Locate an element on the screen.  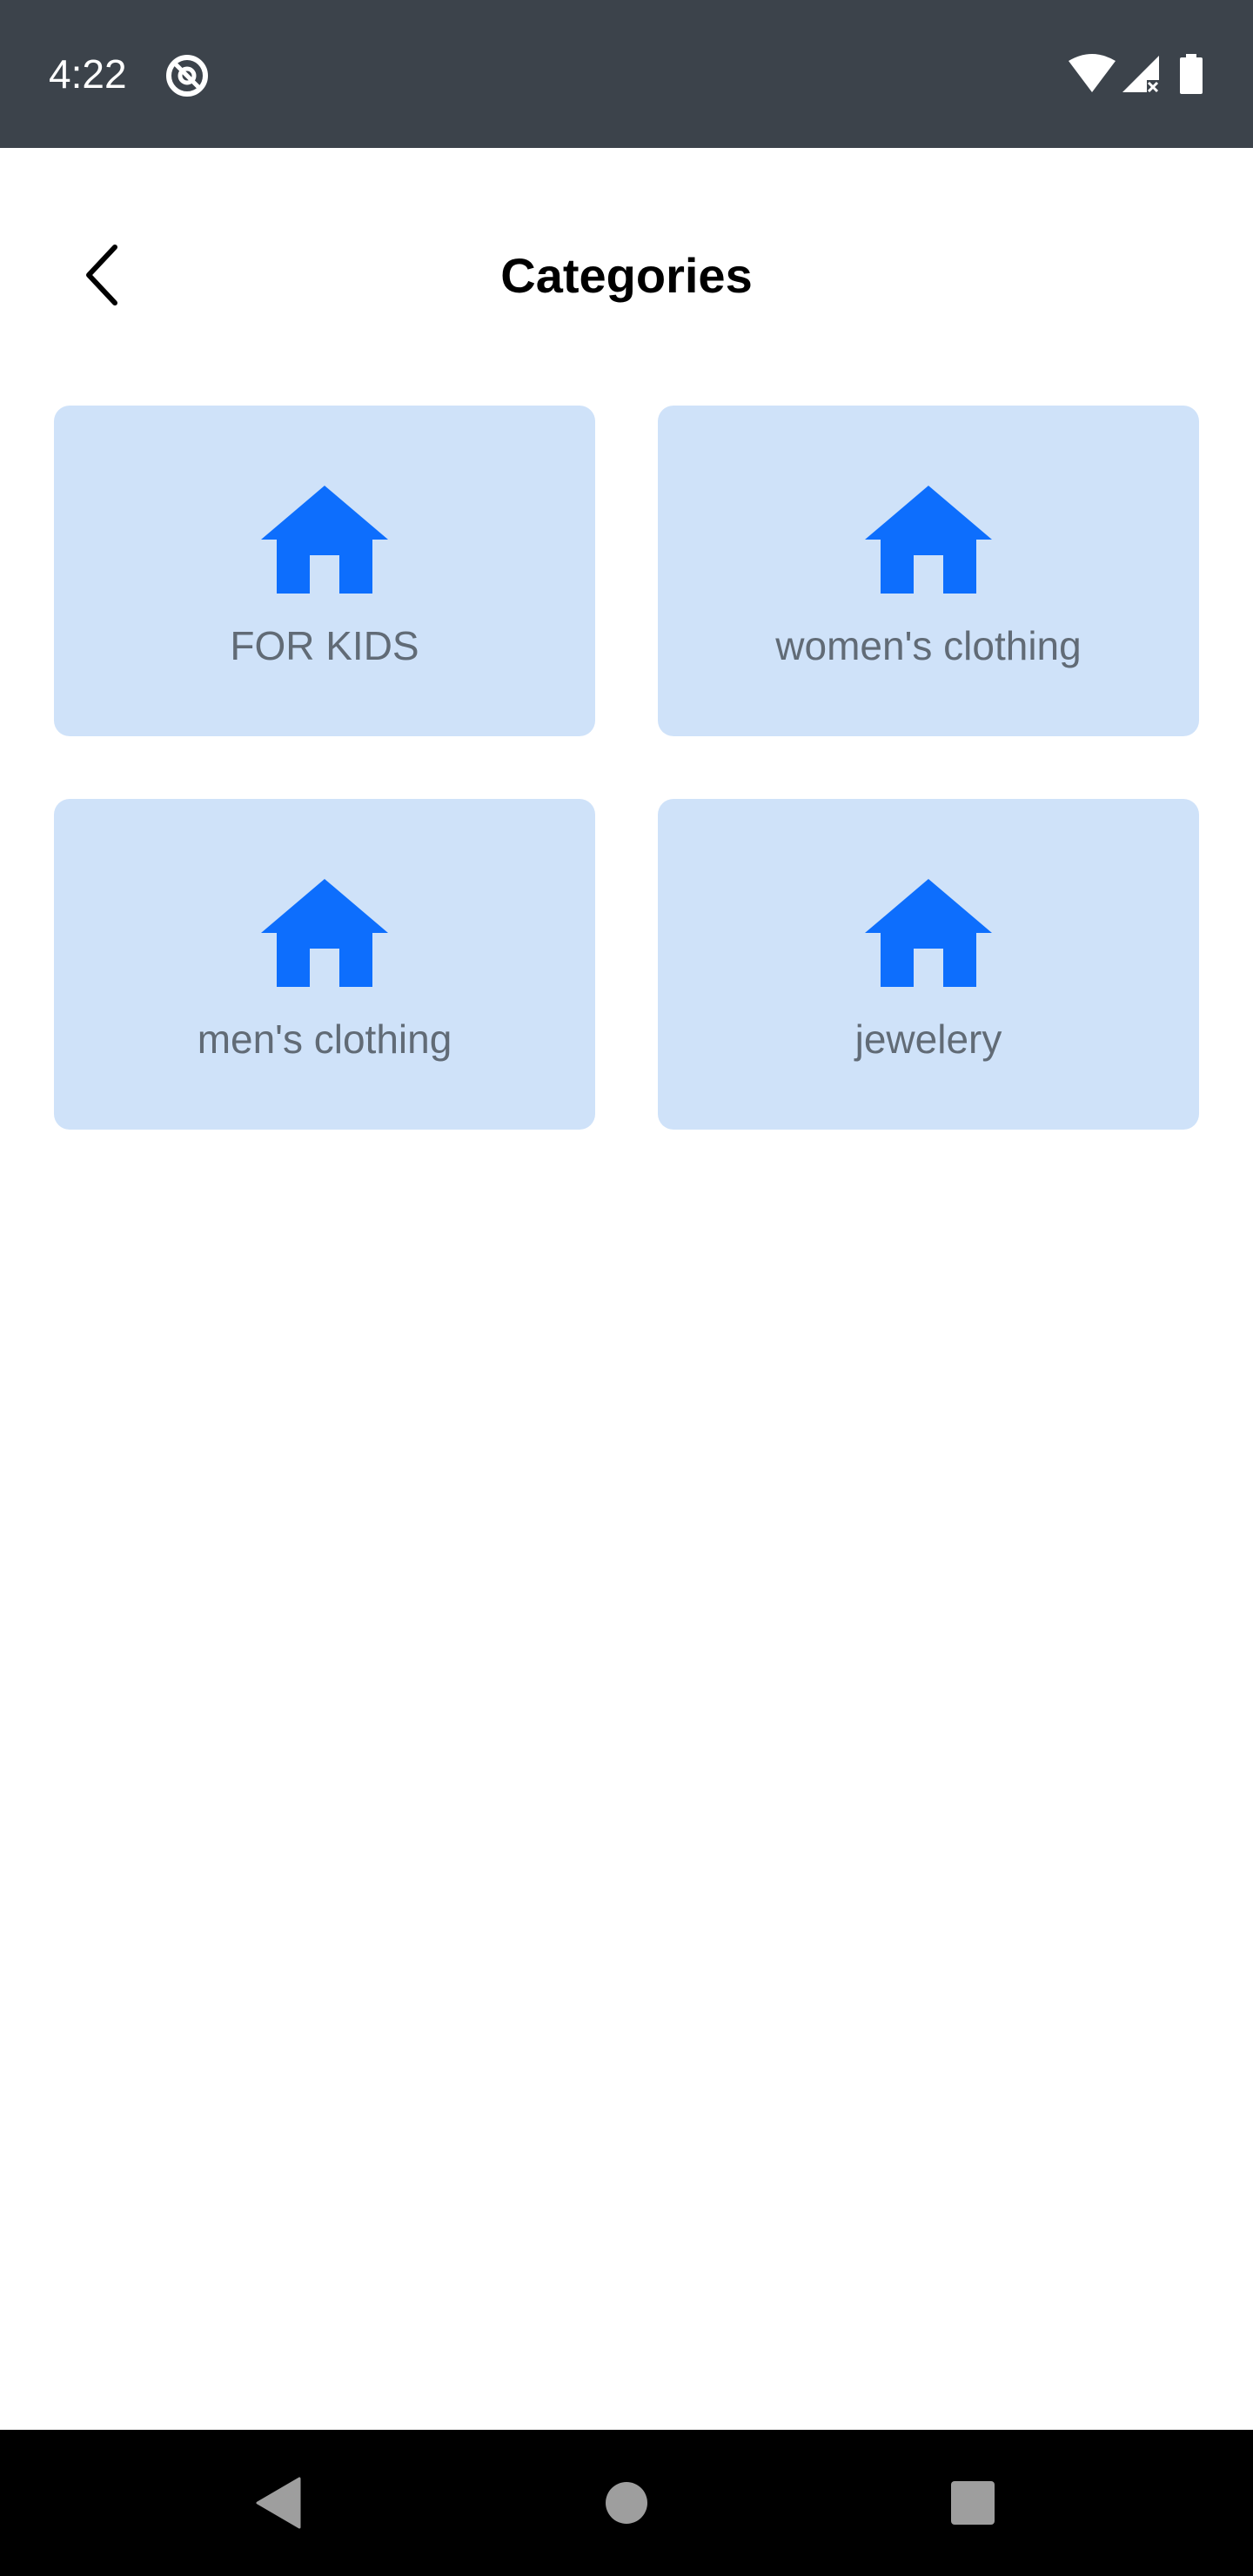
nav-home-button is located at coordinates (626, 2502).